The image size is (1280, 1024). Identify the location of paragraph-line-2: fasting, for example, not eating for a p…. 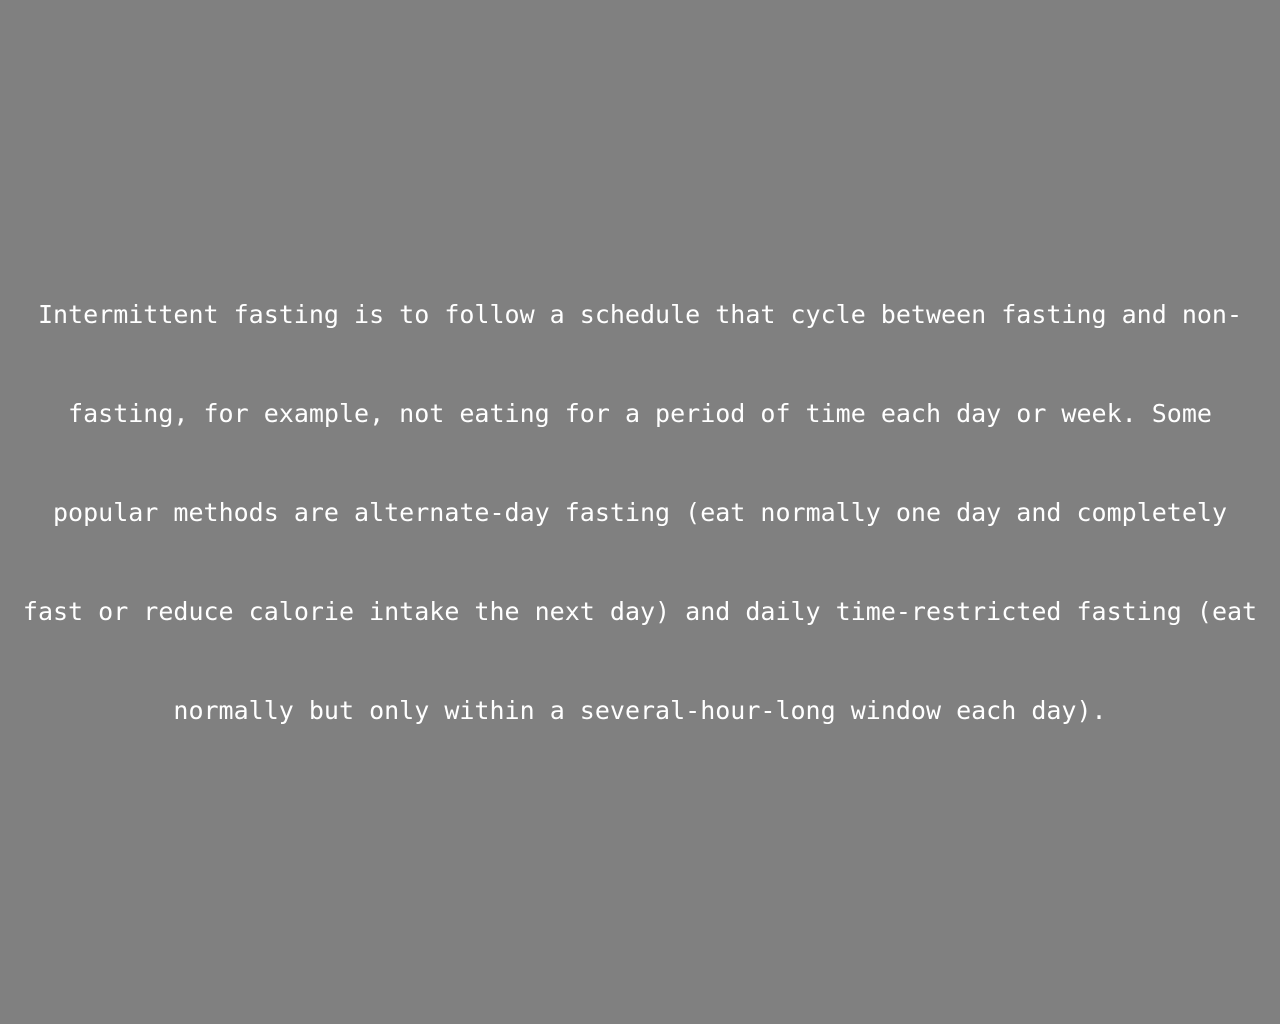
(640, 413).